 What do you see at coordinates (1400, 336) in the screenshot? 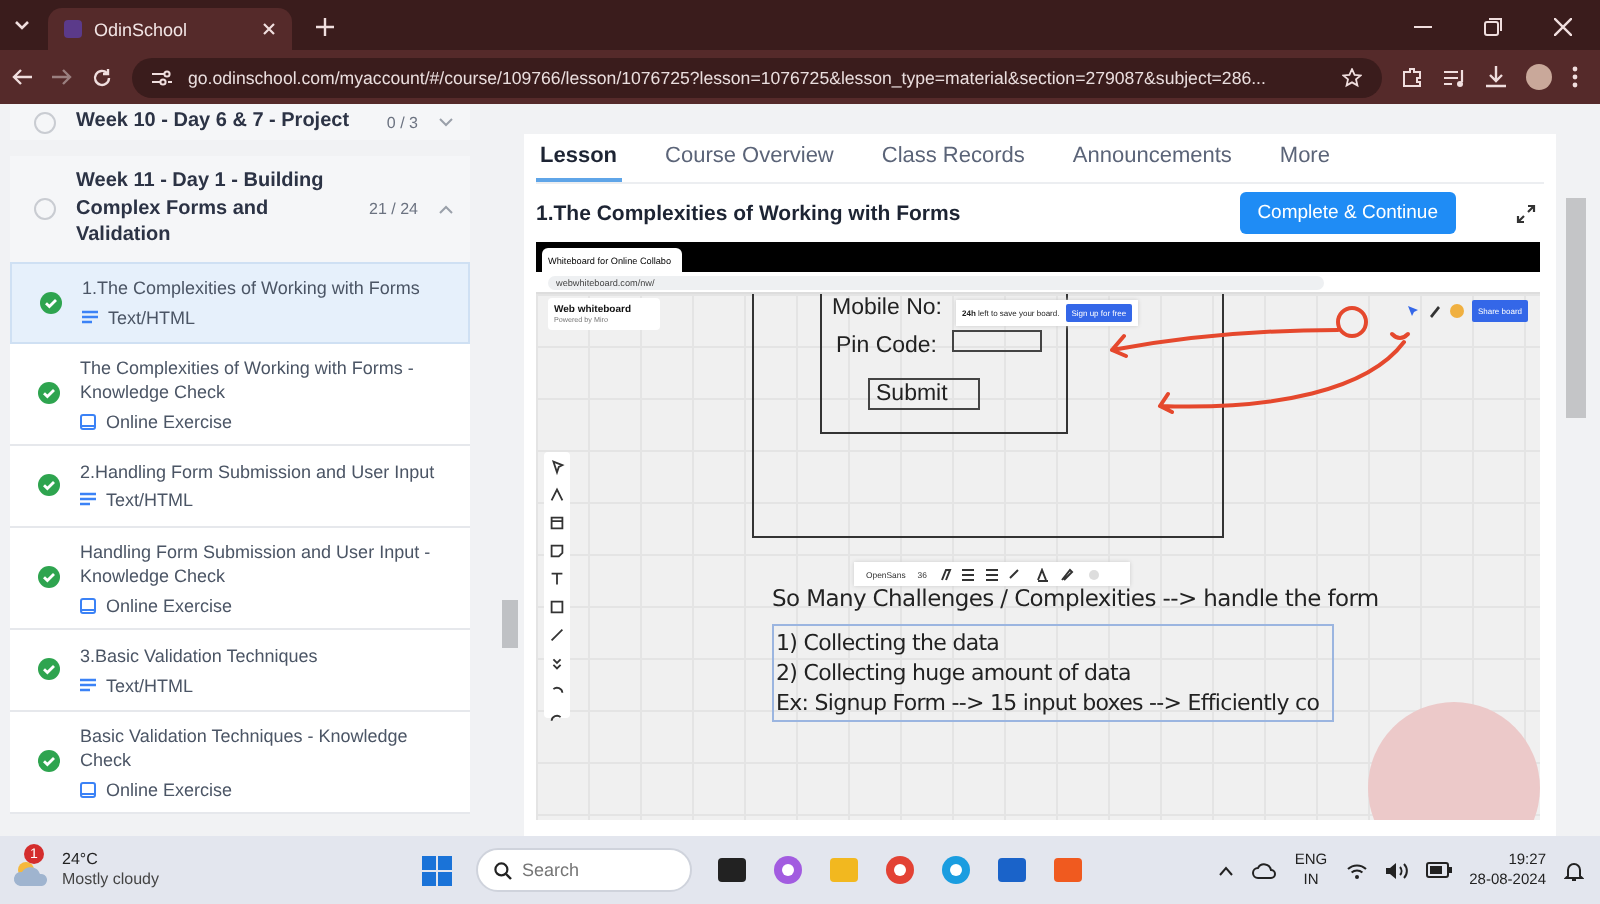
I see `underline-annotation` at bounding box center [1400, 336].